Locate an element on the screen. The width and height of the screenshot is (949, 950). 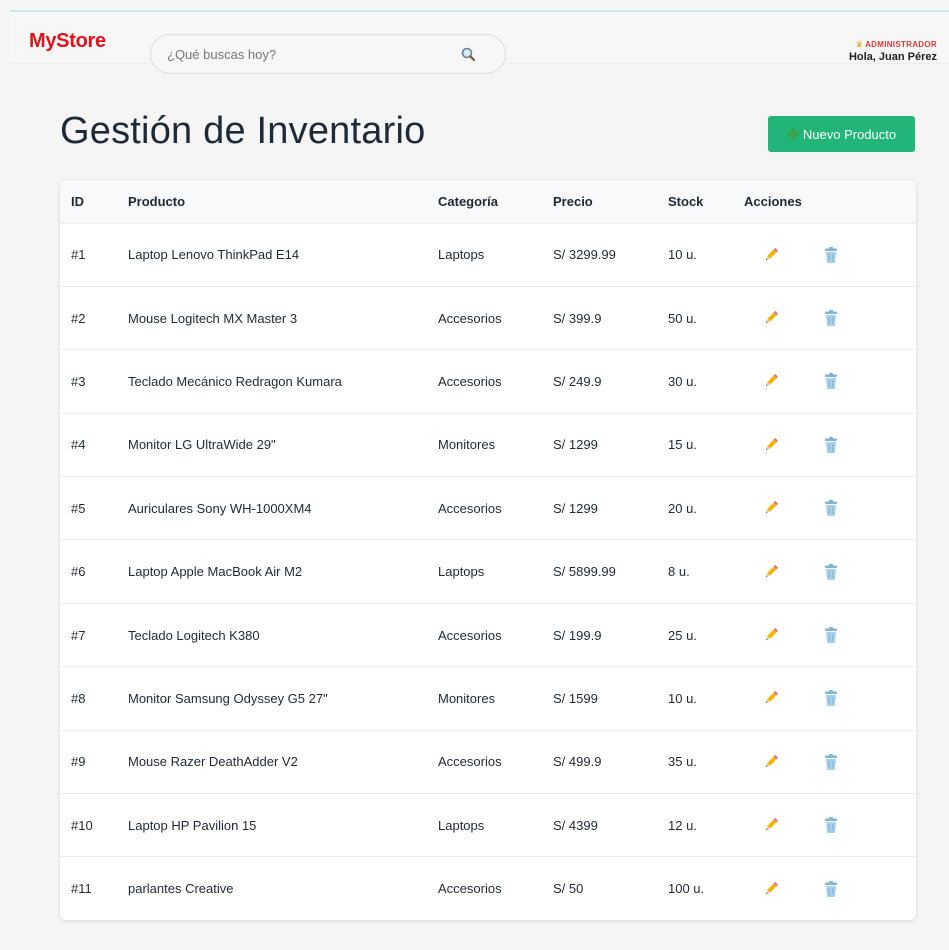
cell-product: Teclado Mecánico Redragon Kumara is located at coordinates (235, 381).